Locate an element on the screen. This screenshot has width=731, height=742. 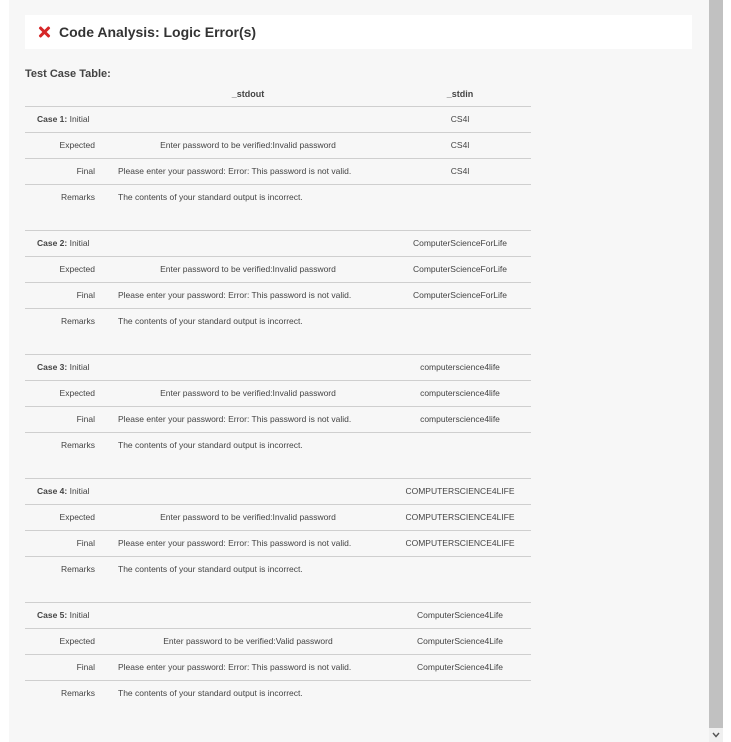
analysis-header: Code Analysis: Logic Error(s) is located at coordinates (358, 32).